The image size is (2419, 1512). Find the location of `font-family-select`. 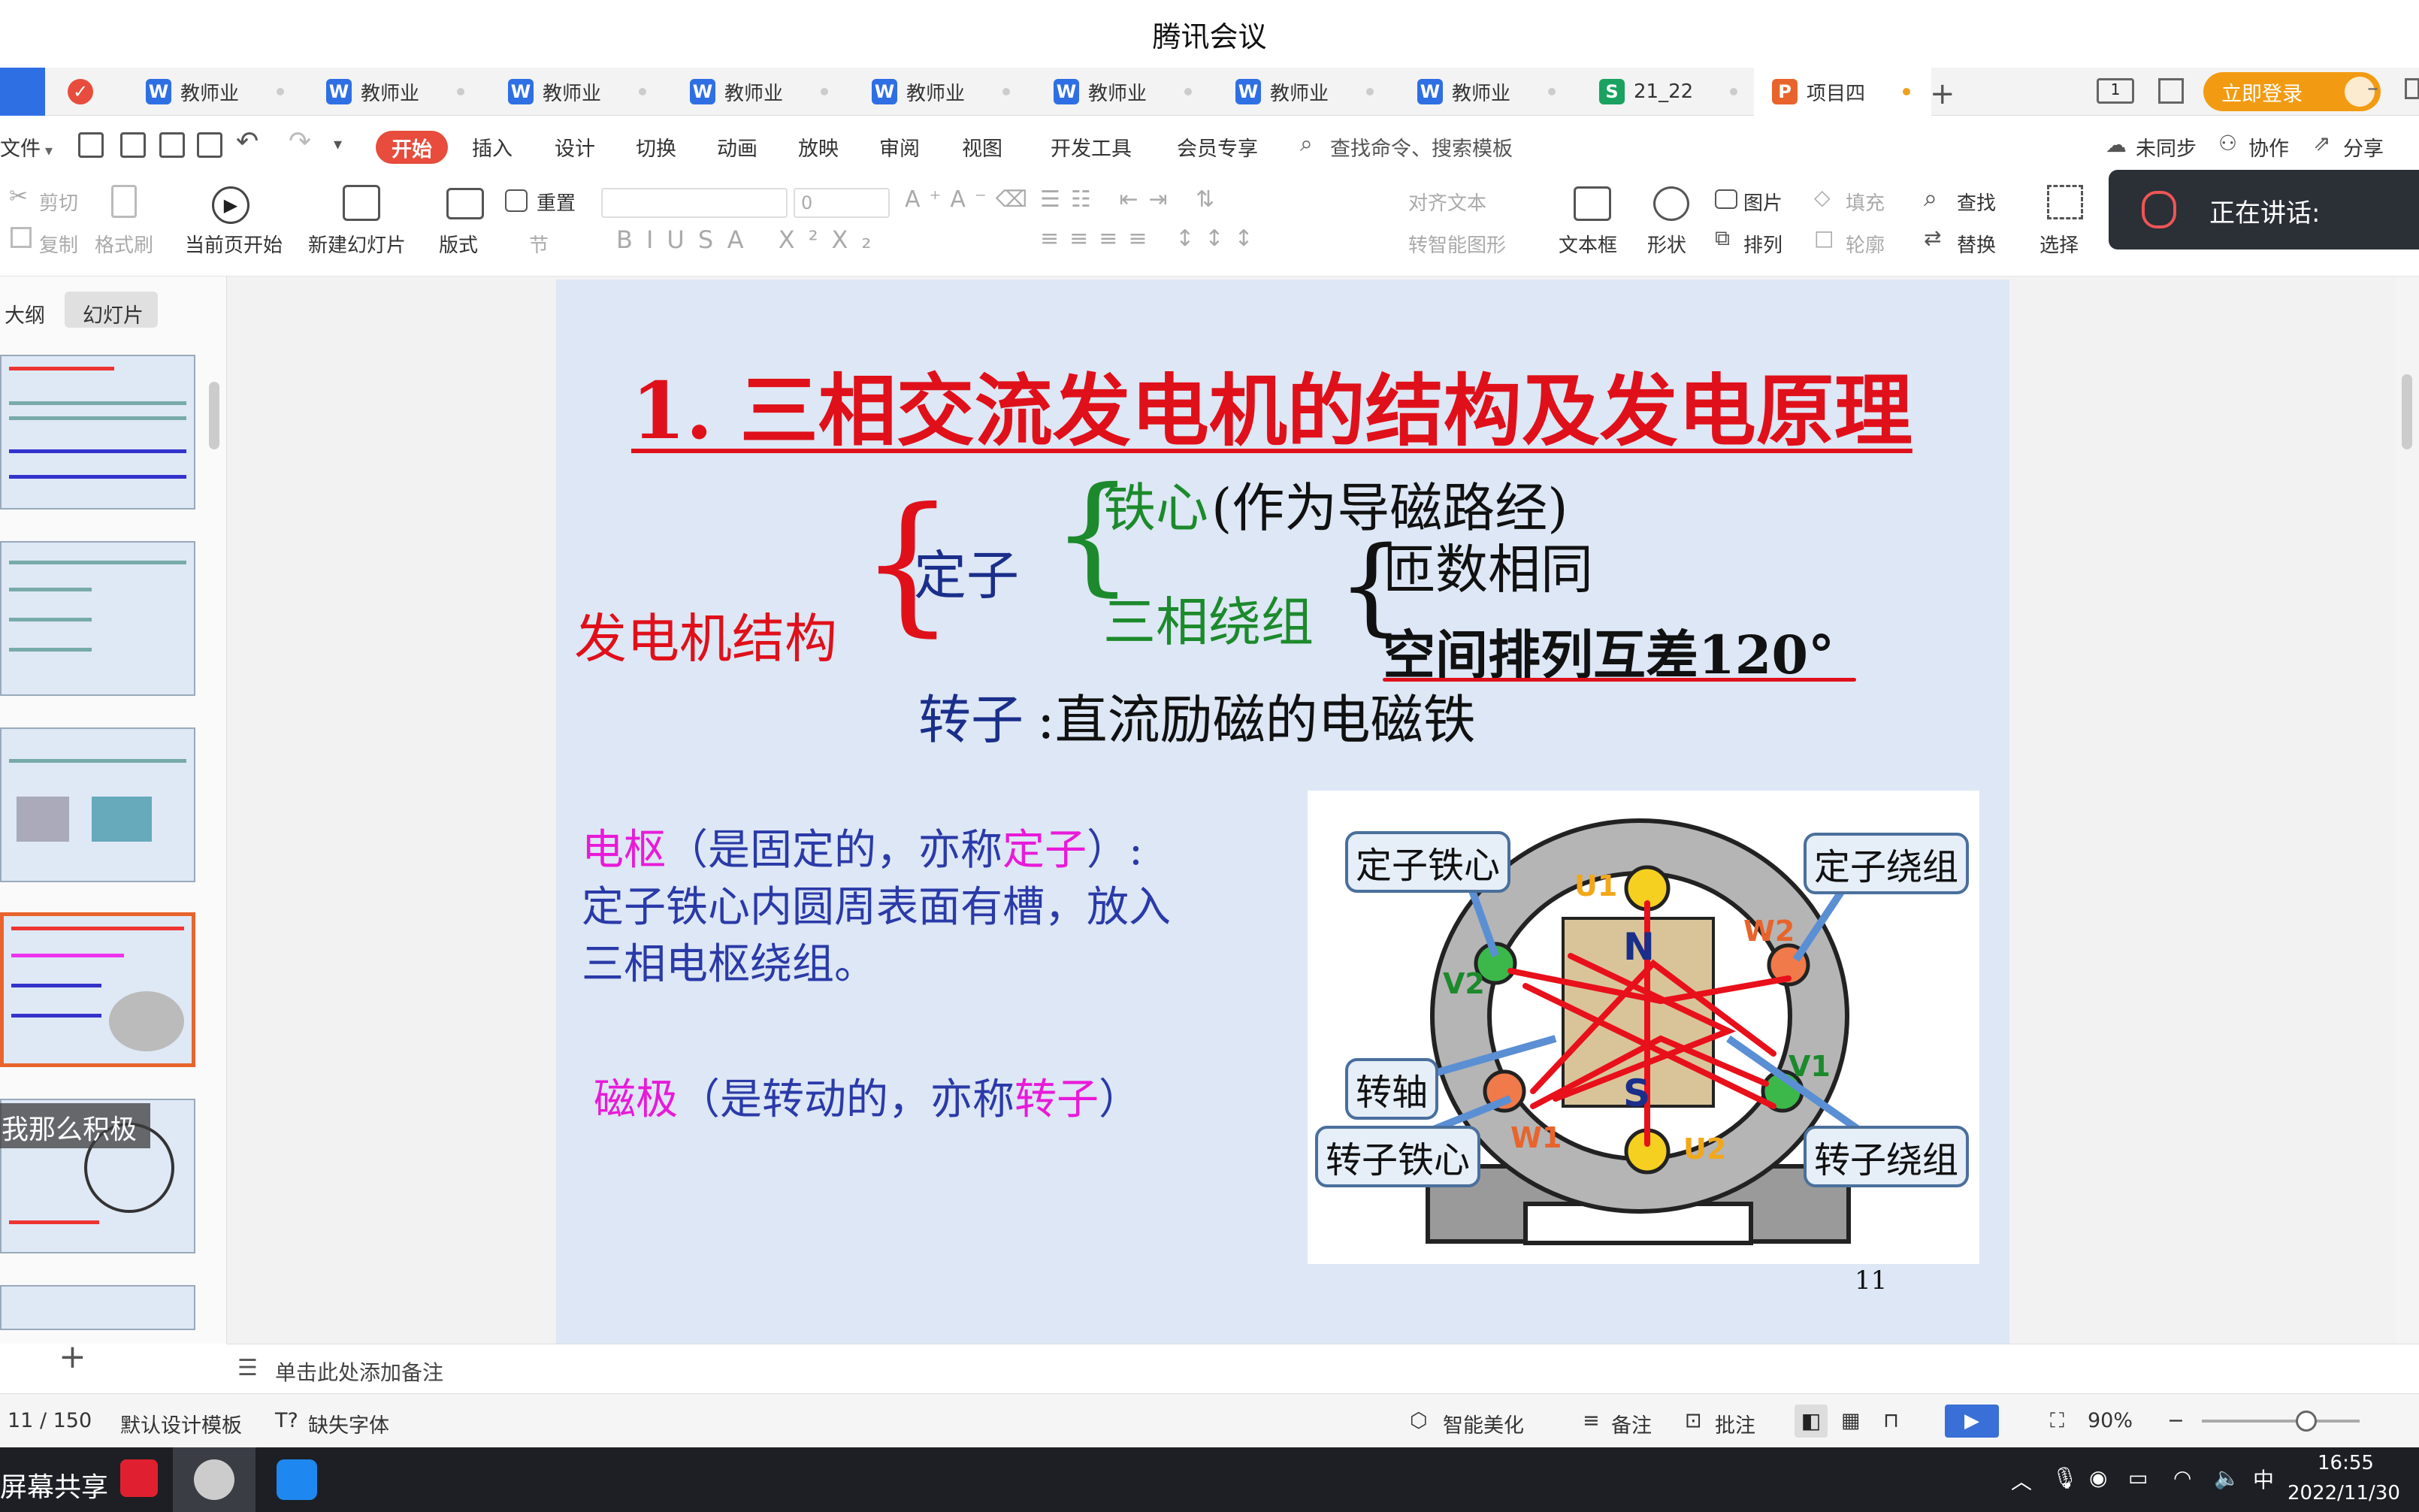

font-family-select is located at coordinates (694, 203).